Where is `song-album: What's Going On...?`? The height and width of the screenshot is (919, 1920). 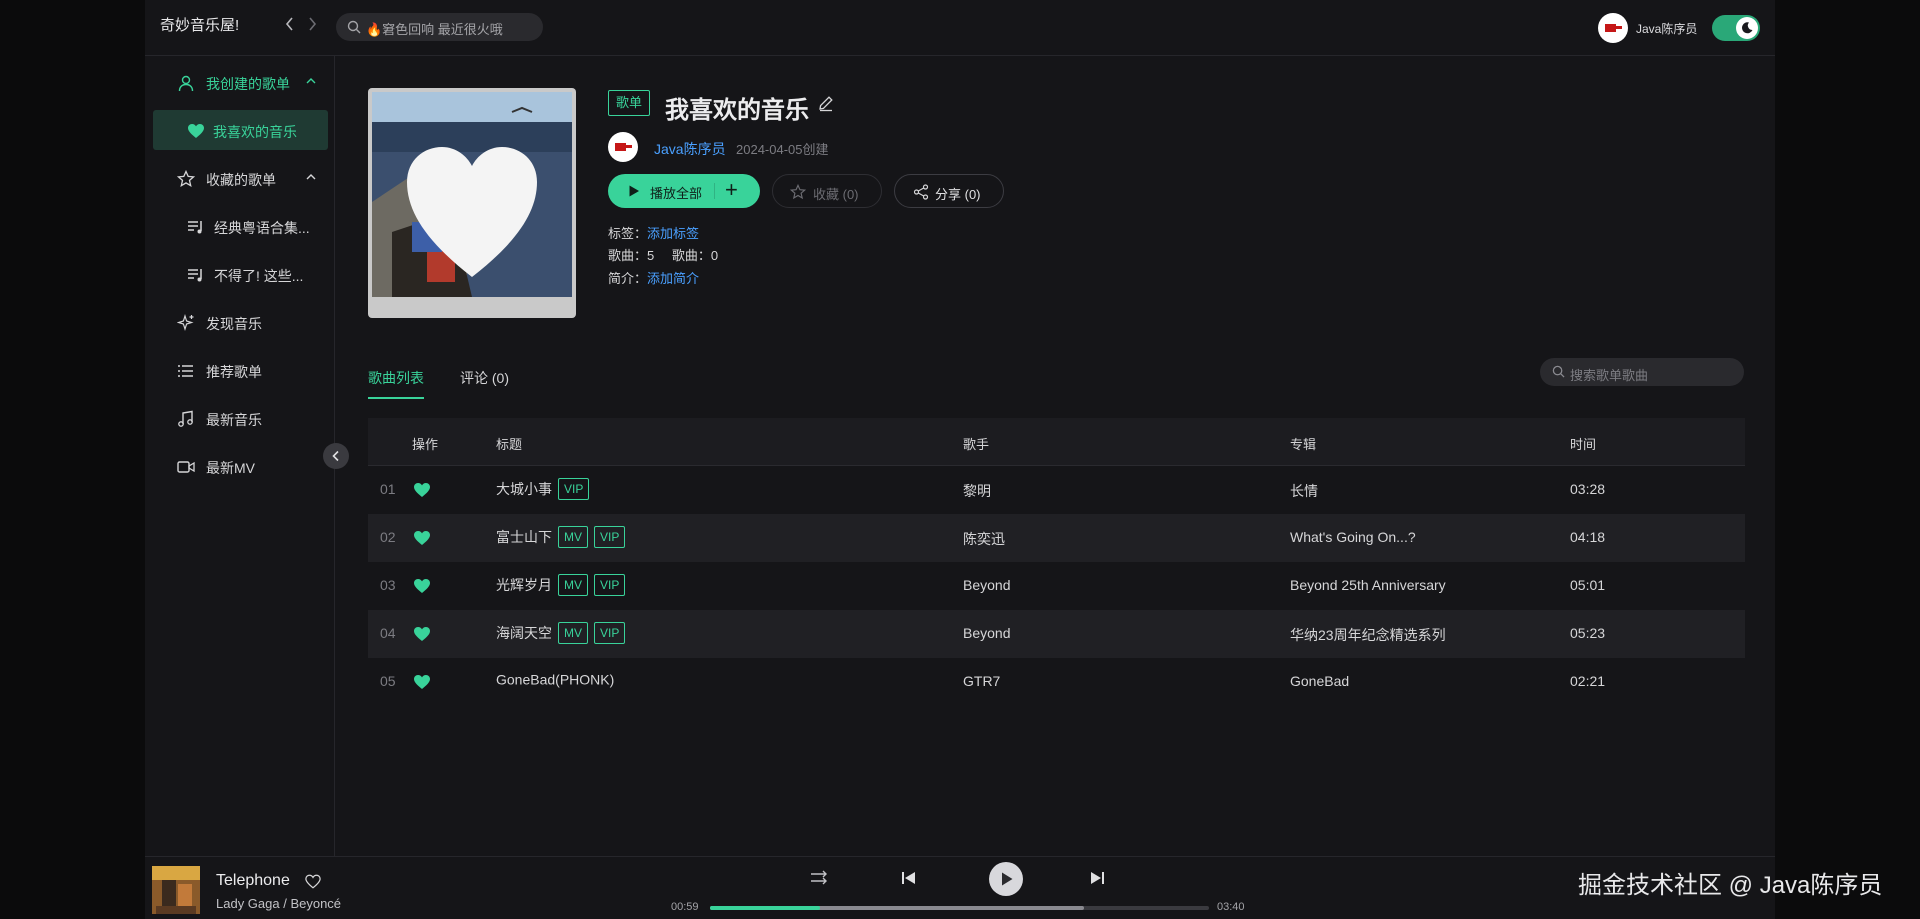
song-album: What's Going On...? is located at coordinates (1353, 537).